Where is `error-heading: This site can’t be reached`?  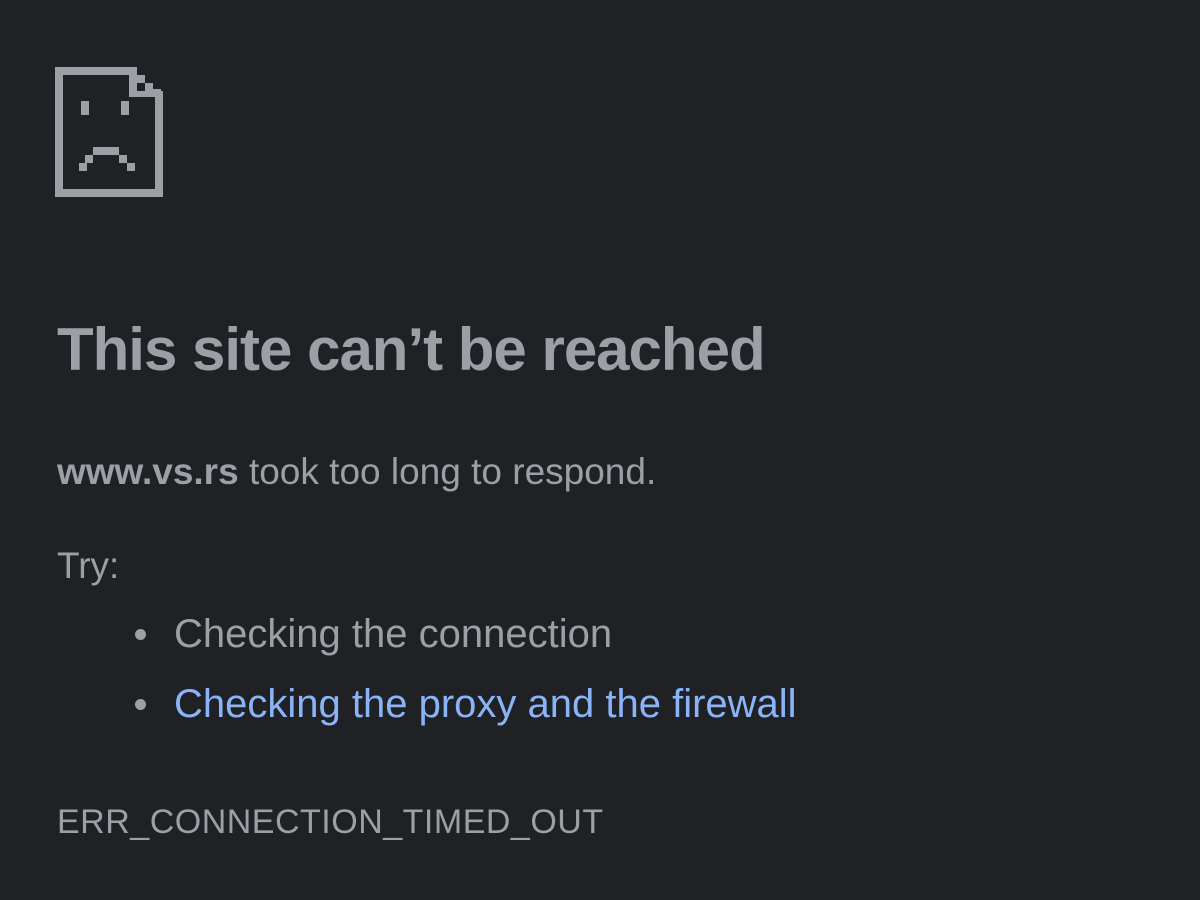 error-heading: This site can’t be reached is located at coordinates (411, 349).